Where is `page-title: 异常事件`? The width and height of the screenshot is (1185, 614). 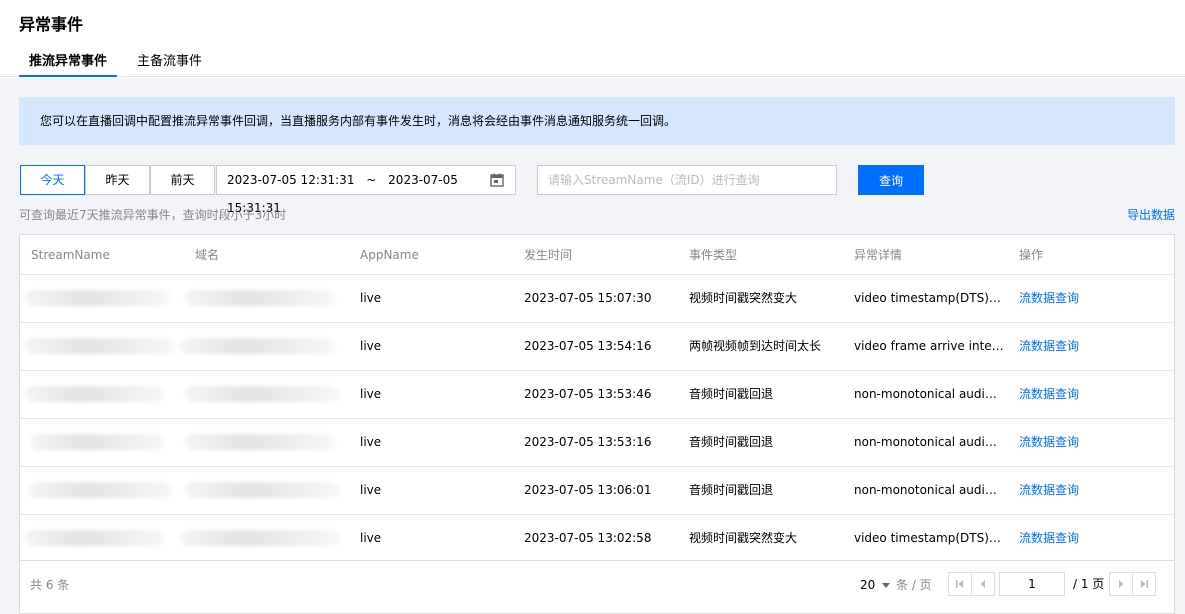 page-title: 异常事件 is located at coordinates (51, 24).